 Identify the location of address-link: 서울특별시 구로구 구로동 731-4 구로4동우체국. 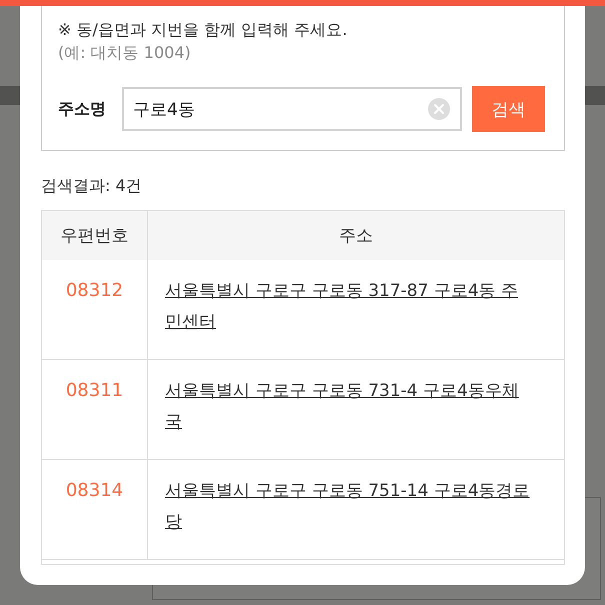
(347, 407).